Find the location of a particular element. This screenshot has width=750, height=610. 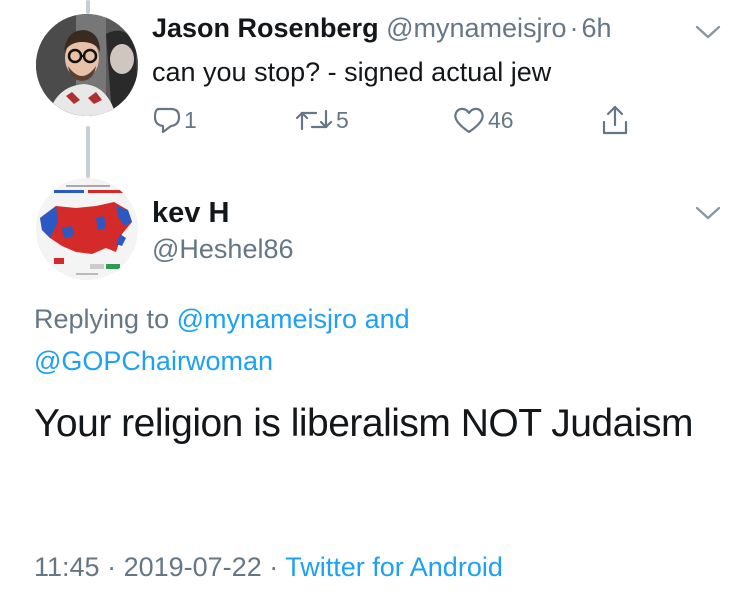

retweet-button: 5 is located at coordinates (321, 120).